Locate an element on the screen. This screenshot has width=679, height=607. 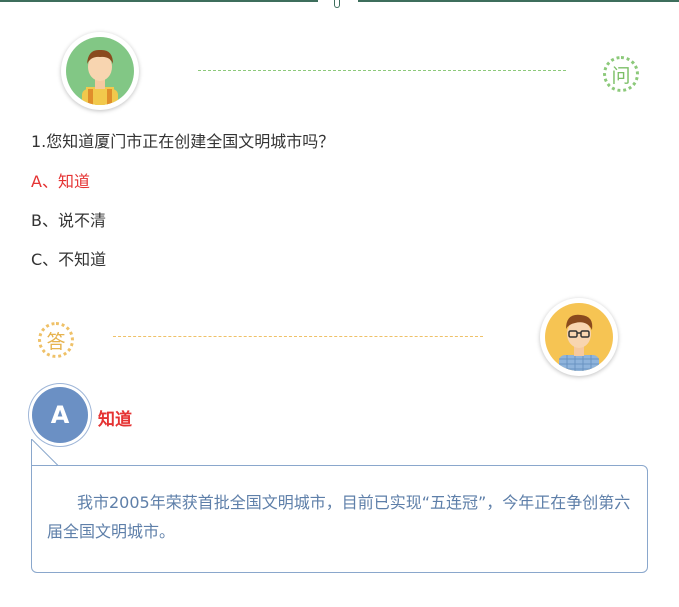
answer-tag: 答 is located at coordinates (56, 340).